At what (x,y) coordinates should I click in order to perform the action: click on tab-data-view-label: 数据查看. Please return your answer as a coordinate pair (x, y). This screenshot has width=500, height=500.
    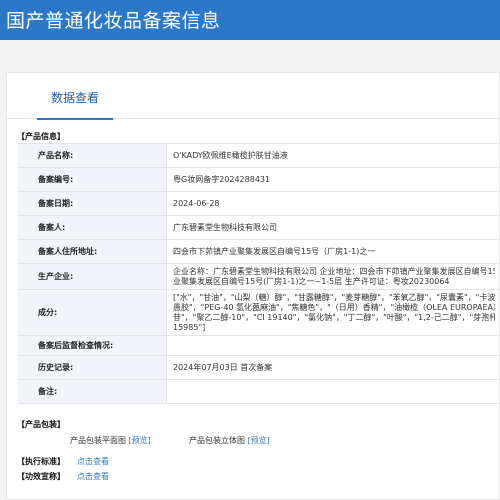
    Looking at the image, I should click on (74, 98).